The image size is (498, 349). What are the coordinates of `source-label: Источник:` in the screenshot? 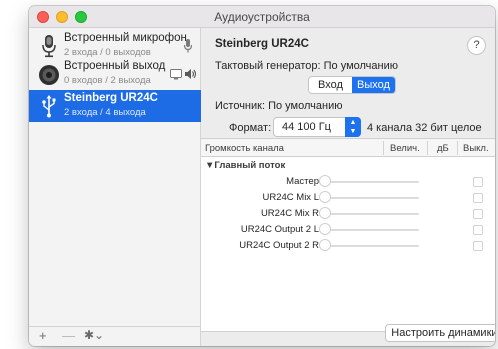 It's located at (240, 106).